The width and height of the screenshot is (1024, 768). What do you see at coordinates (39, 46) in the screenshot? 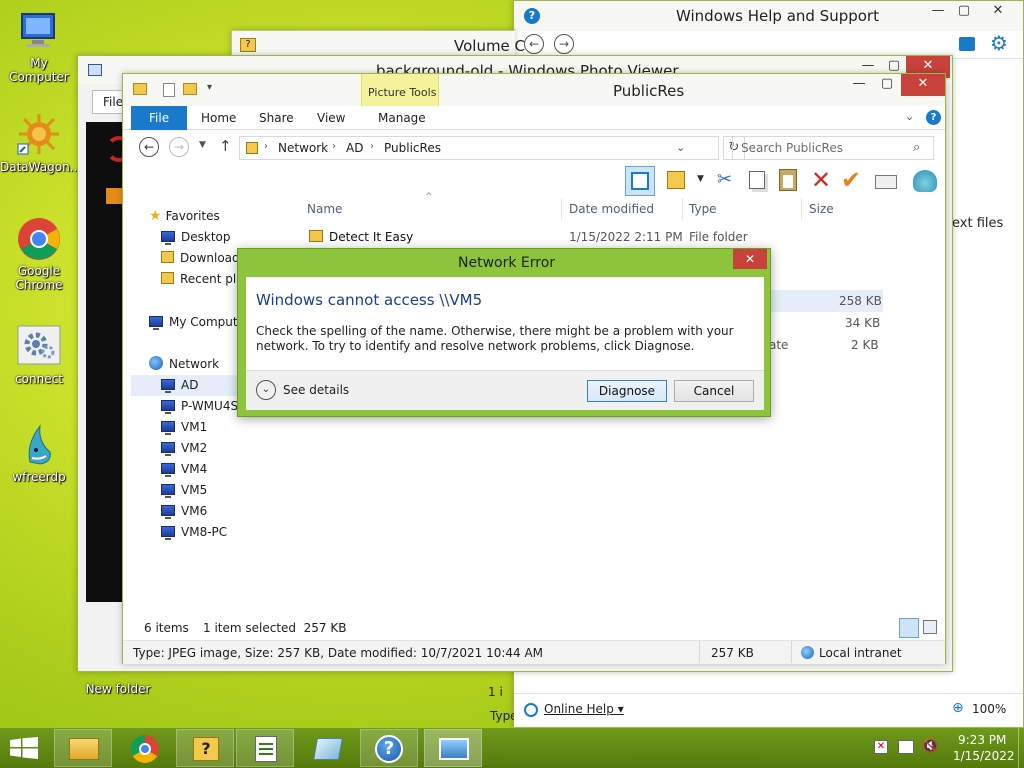
I see `desktop-icon-my-computer: My Computer` at bounding box center [39, 46].